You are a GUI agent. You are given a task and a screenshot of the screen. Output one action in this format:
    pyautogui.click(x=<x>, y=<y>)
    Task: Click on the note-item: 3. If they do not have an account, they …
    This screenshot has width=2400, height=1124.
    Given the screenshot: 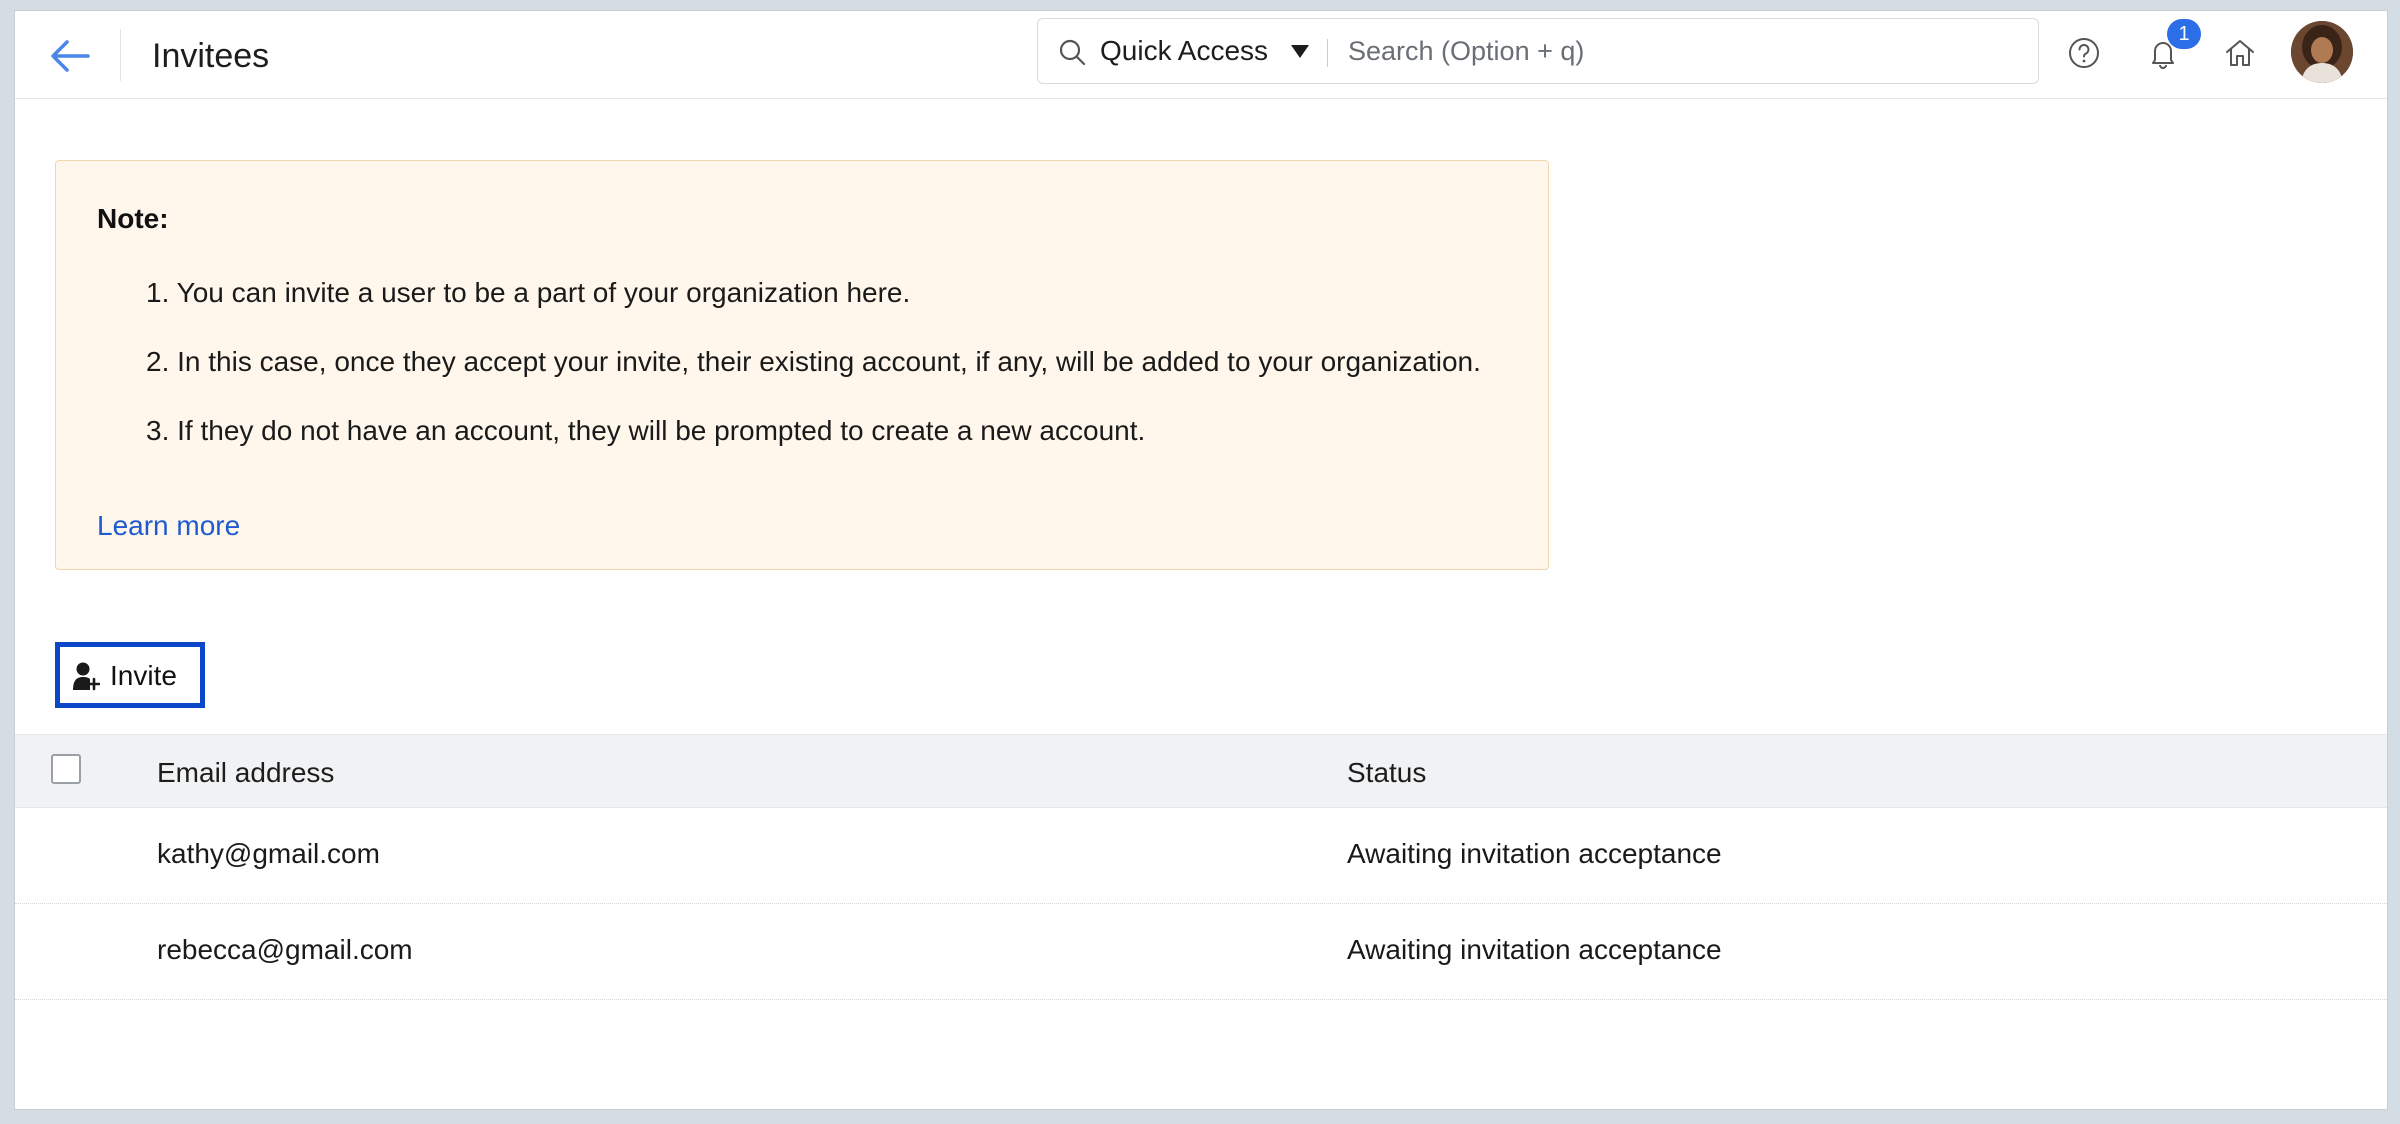 What is the action you would take?
    pyautogui.click(x=646, y=430)
    